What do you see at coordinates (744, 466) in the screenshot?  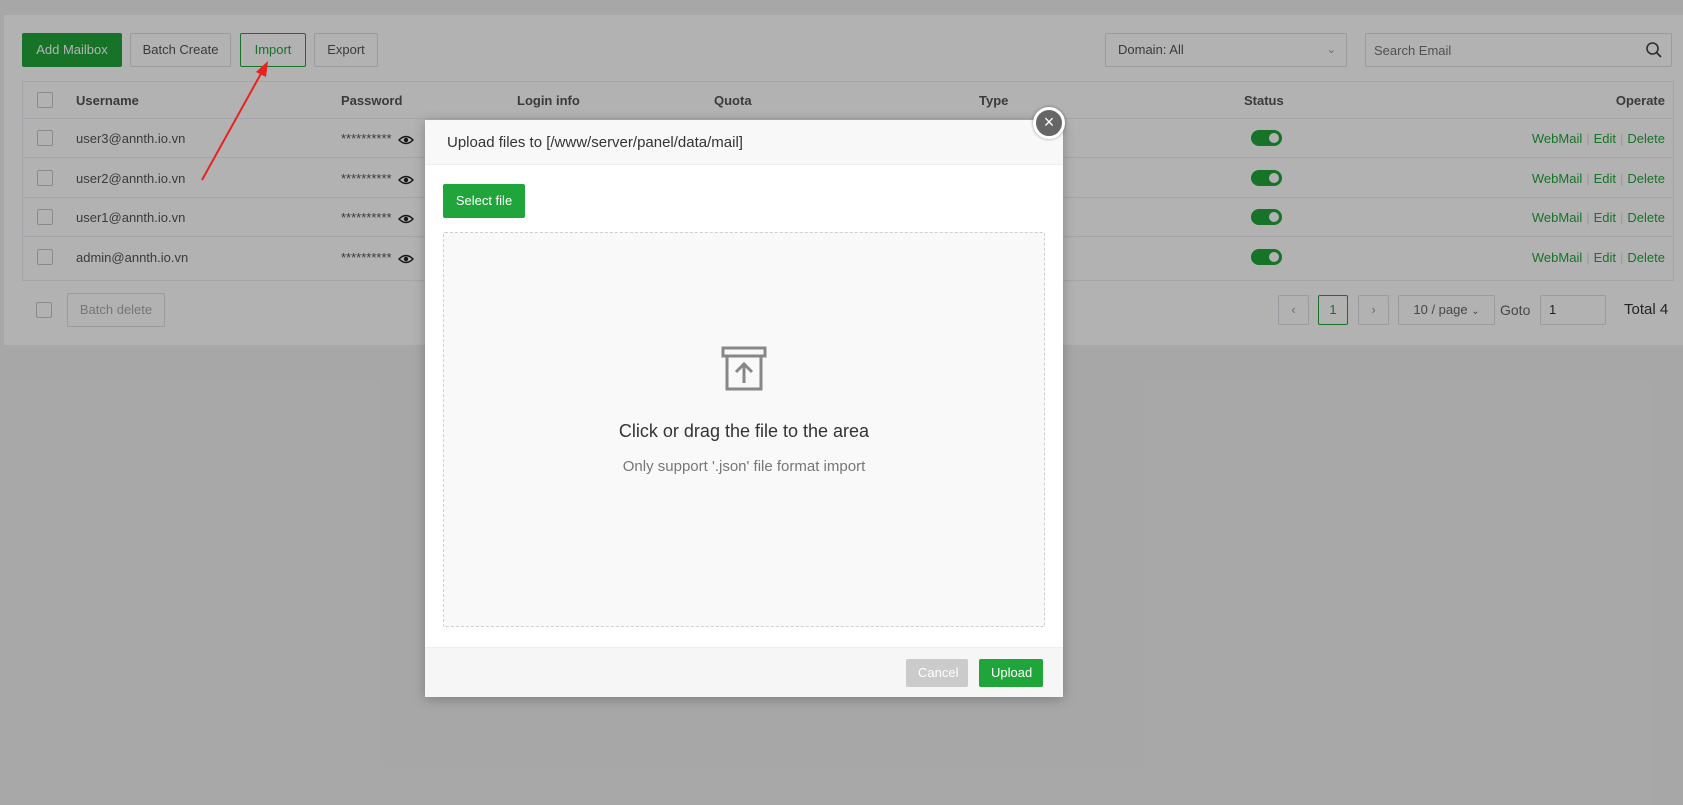 I see `drop-zone-hint: Only support '.json' file format import` at bounding box center [744, 466].